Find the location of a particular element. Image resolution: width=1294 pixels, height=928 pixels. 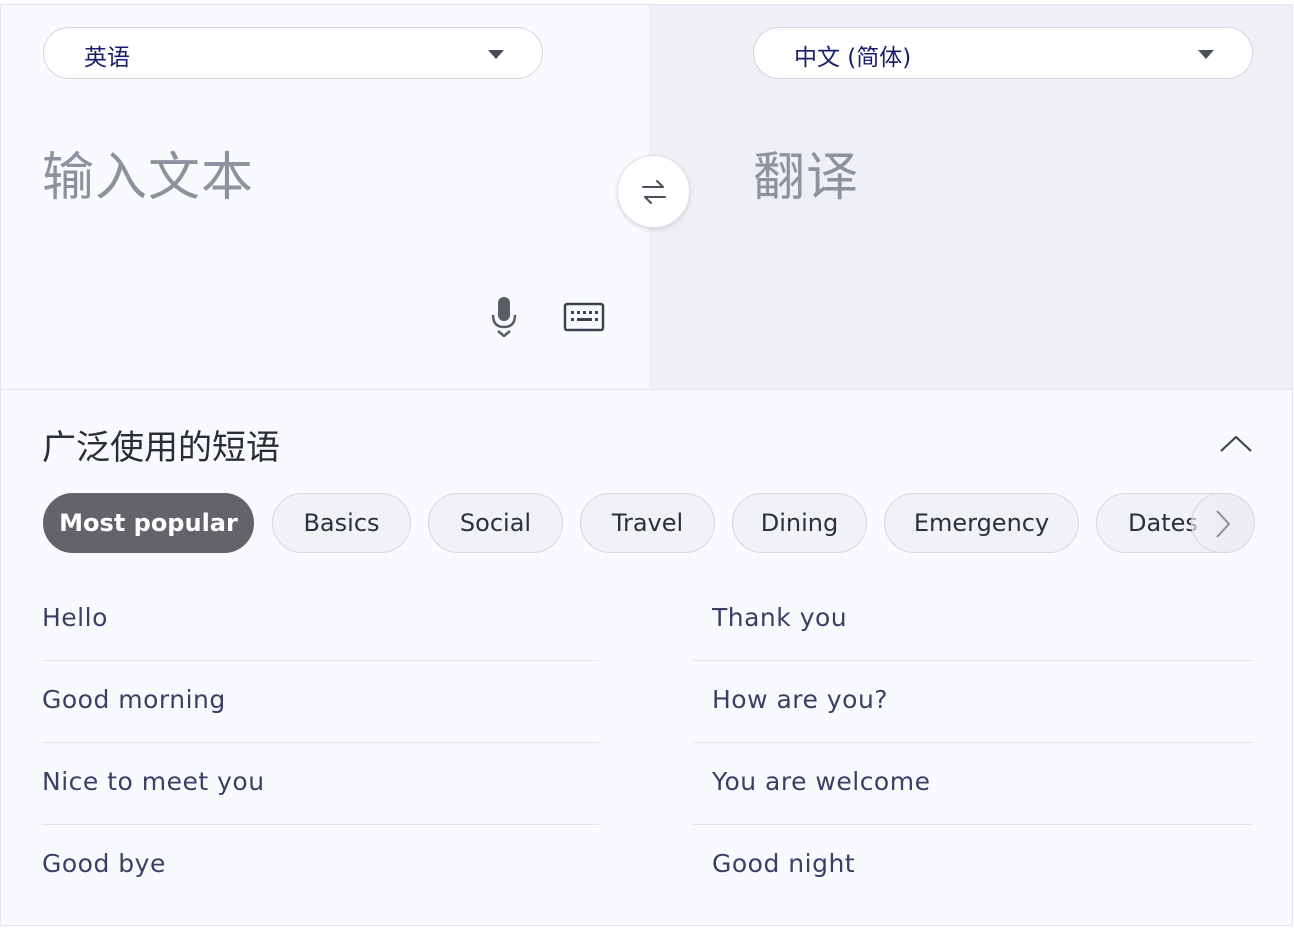

chip-basics: Basics is located at coordinates (341, 523).